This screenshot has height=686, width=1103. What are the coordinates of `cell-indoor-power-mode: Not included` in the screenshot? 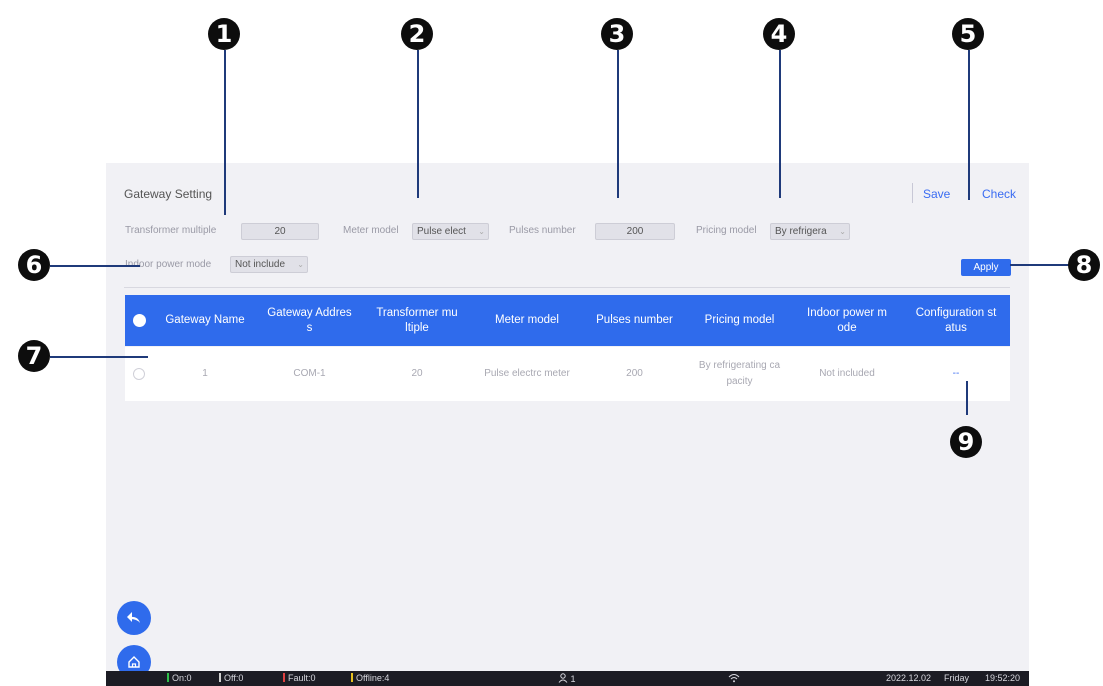 It's located at (847, 373).